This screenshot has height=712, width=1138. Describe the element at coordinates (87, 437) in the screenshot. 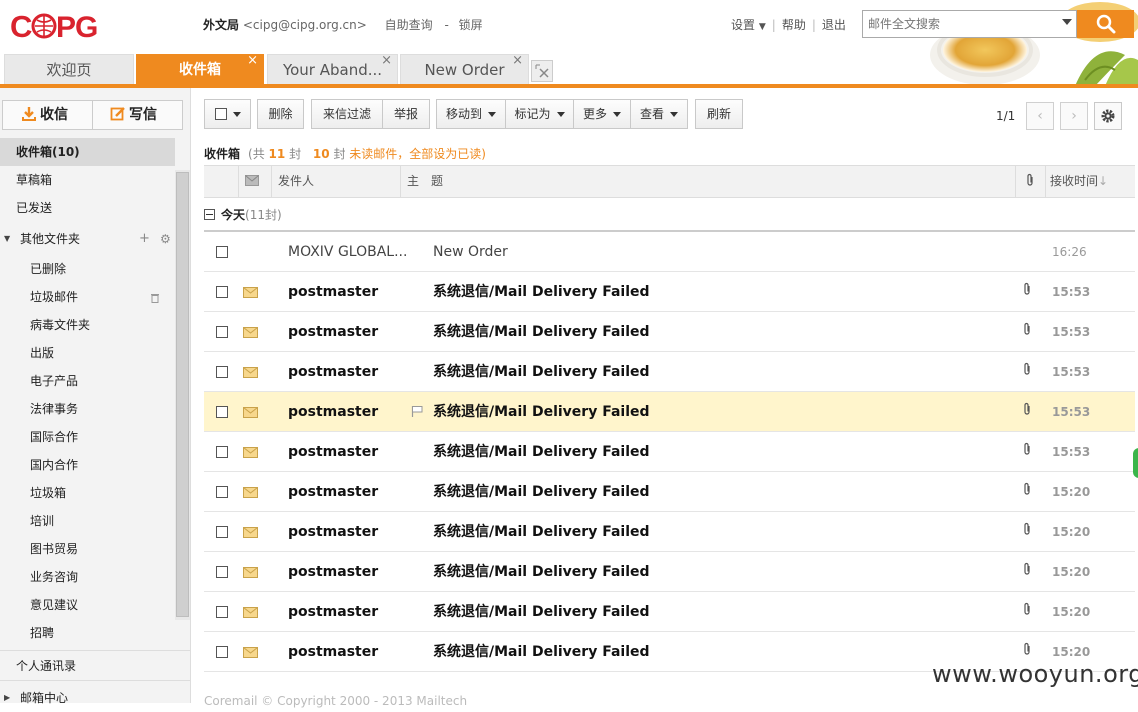

I see `sidebar-item-intl-coop: 国际合作` at that location.